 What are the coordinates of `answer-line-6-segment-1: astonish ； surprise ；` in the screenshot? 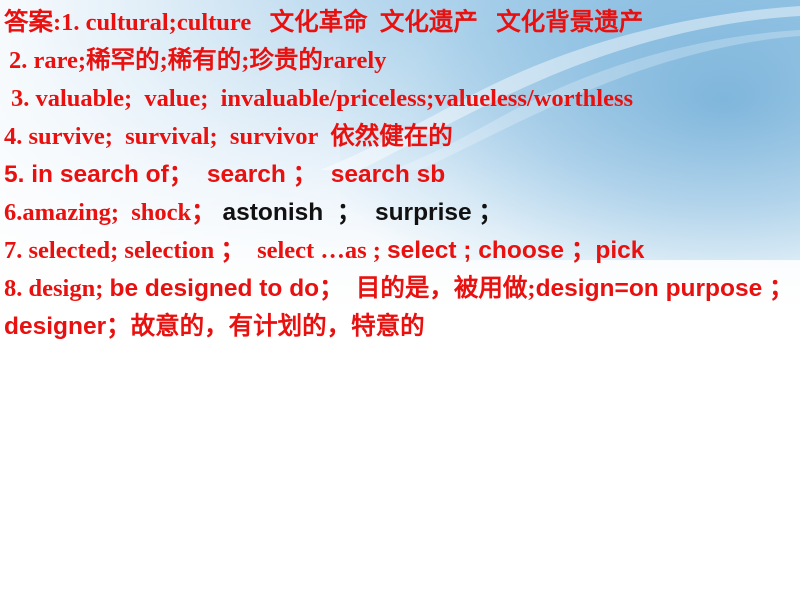 It's located at (359, 212).